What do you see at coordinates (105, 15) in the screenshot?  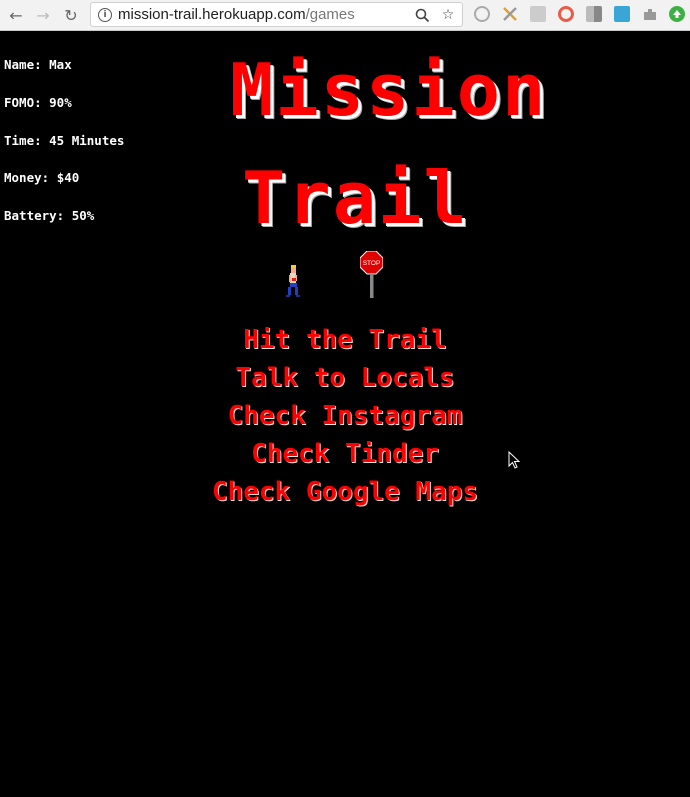 I see `info-icon: i` at bounding box center [105, 15].